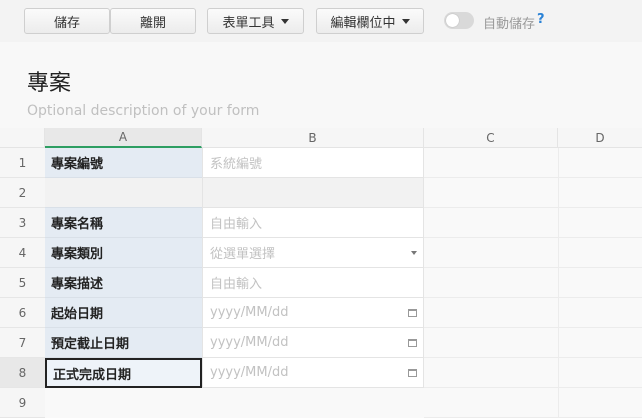  Describe the element at coordinates (22, 283) in the screenshot. I see `row-header-5: 5` at that location.